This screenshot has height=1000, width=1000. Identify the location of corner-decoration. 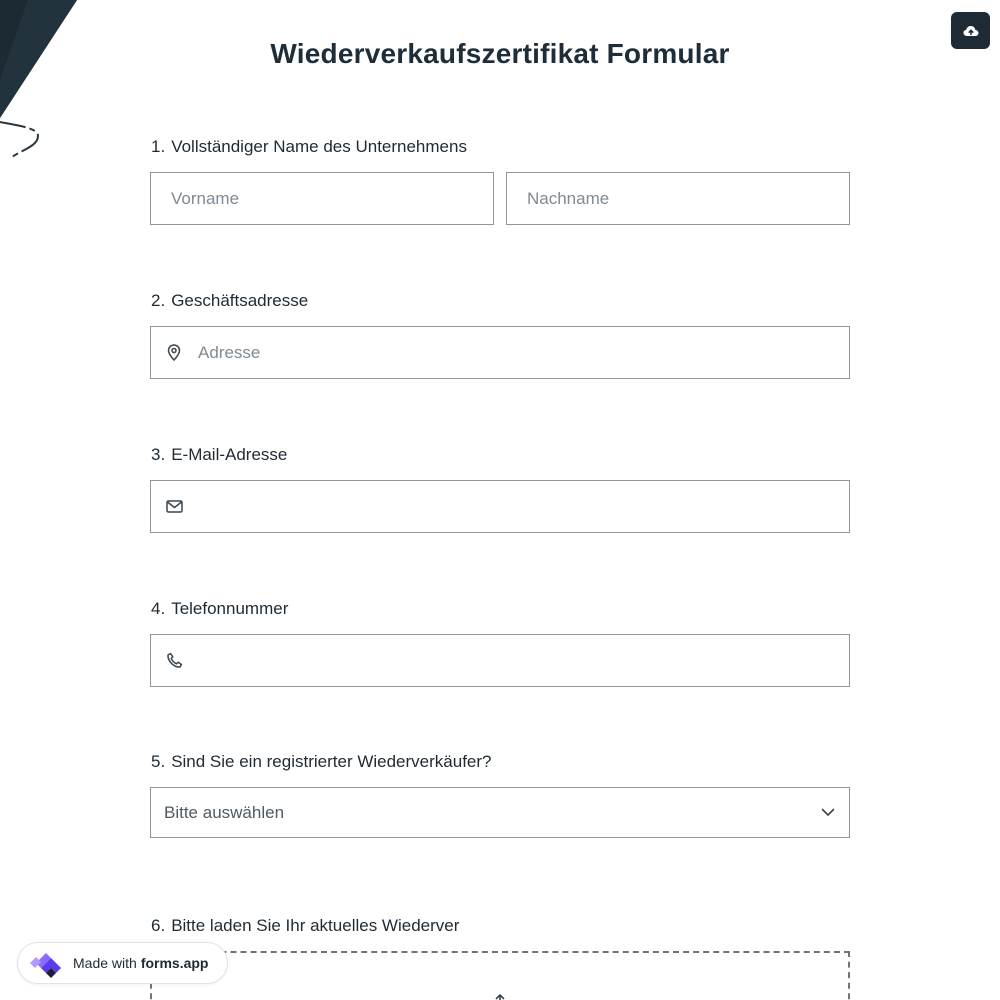
(38, 79).